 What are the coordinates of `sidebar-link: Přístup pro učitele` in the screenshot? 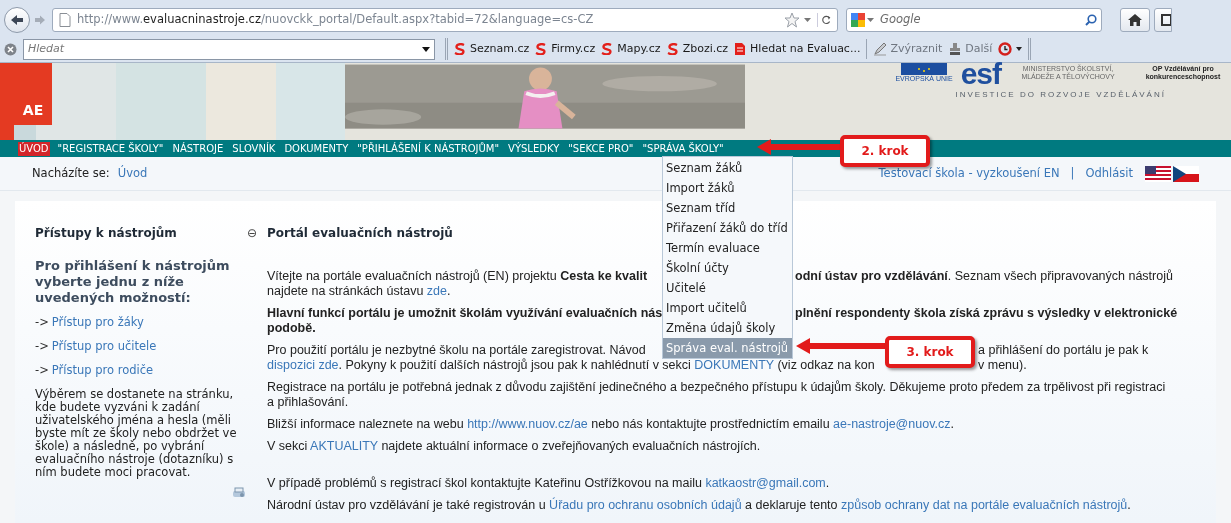 It's located at (104, 346).